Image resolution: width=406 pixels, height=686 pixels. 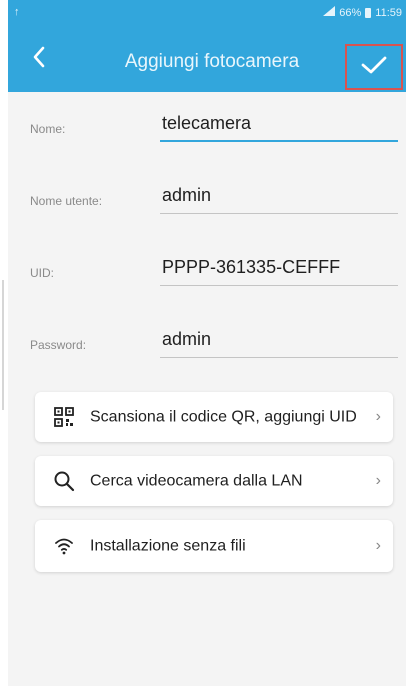 I want to click on app-bar: Aggiungi fotocamera, so click(x=207, y=59).